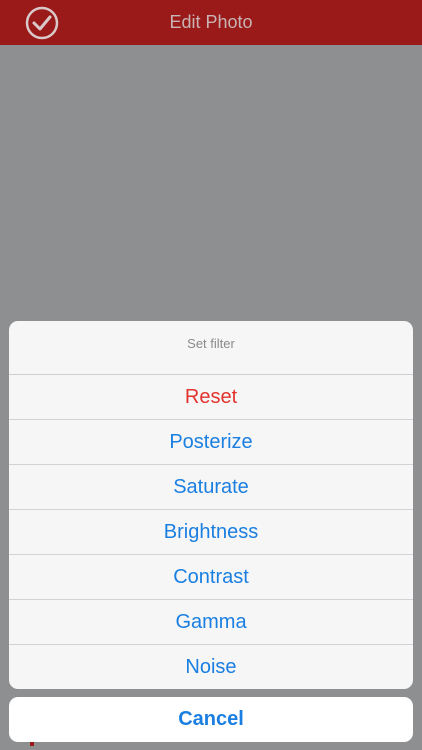 This screenshot has width=422, height=750. I want to click on navigation-bar: Edit Photo, so click(211, 22).